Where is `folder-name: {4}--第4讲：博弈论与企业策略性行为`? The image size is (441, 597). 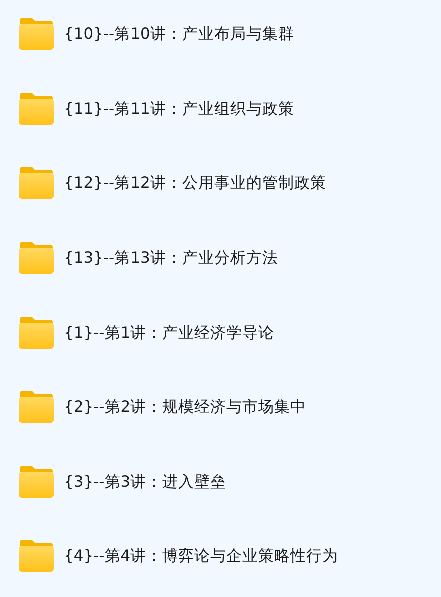
folder-name: {4}--第4讲：博弈论与企业策略性行为 is located at coordinates (201, 556).